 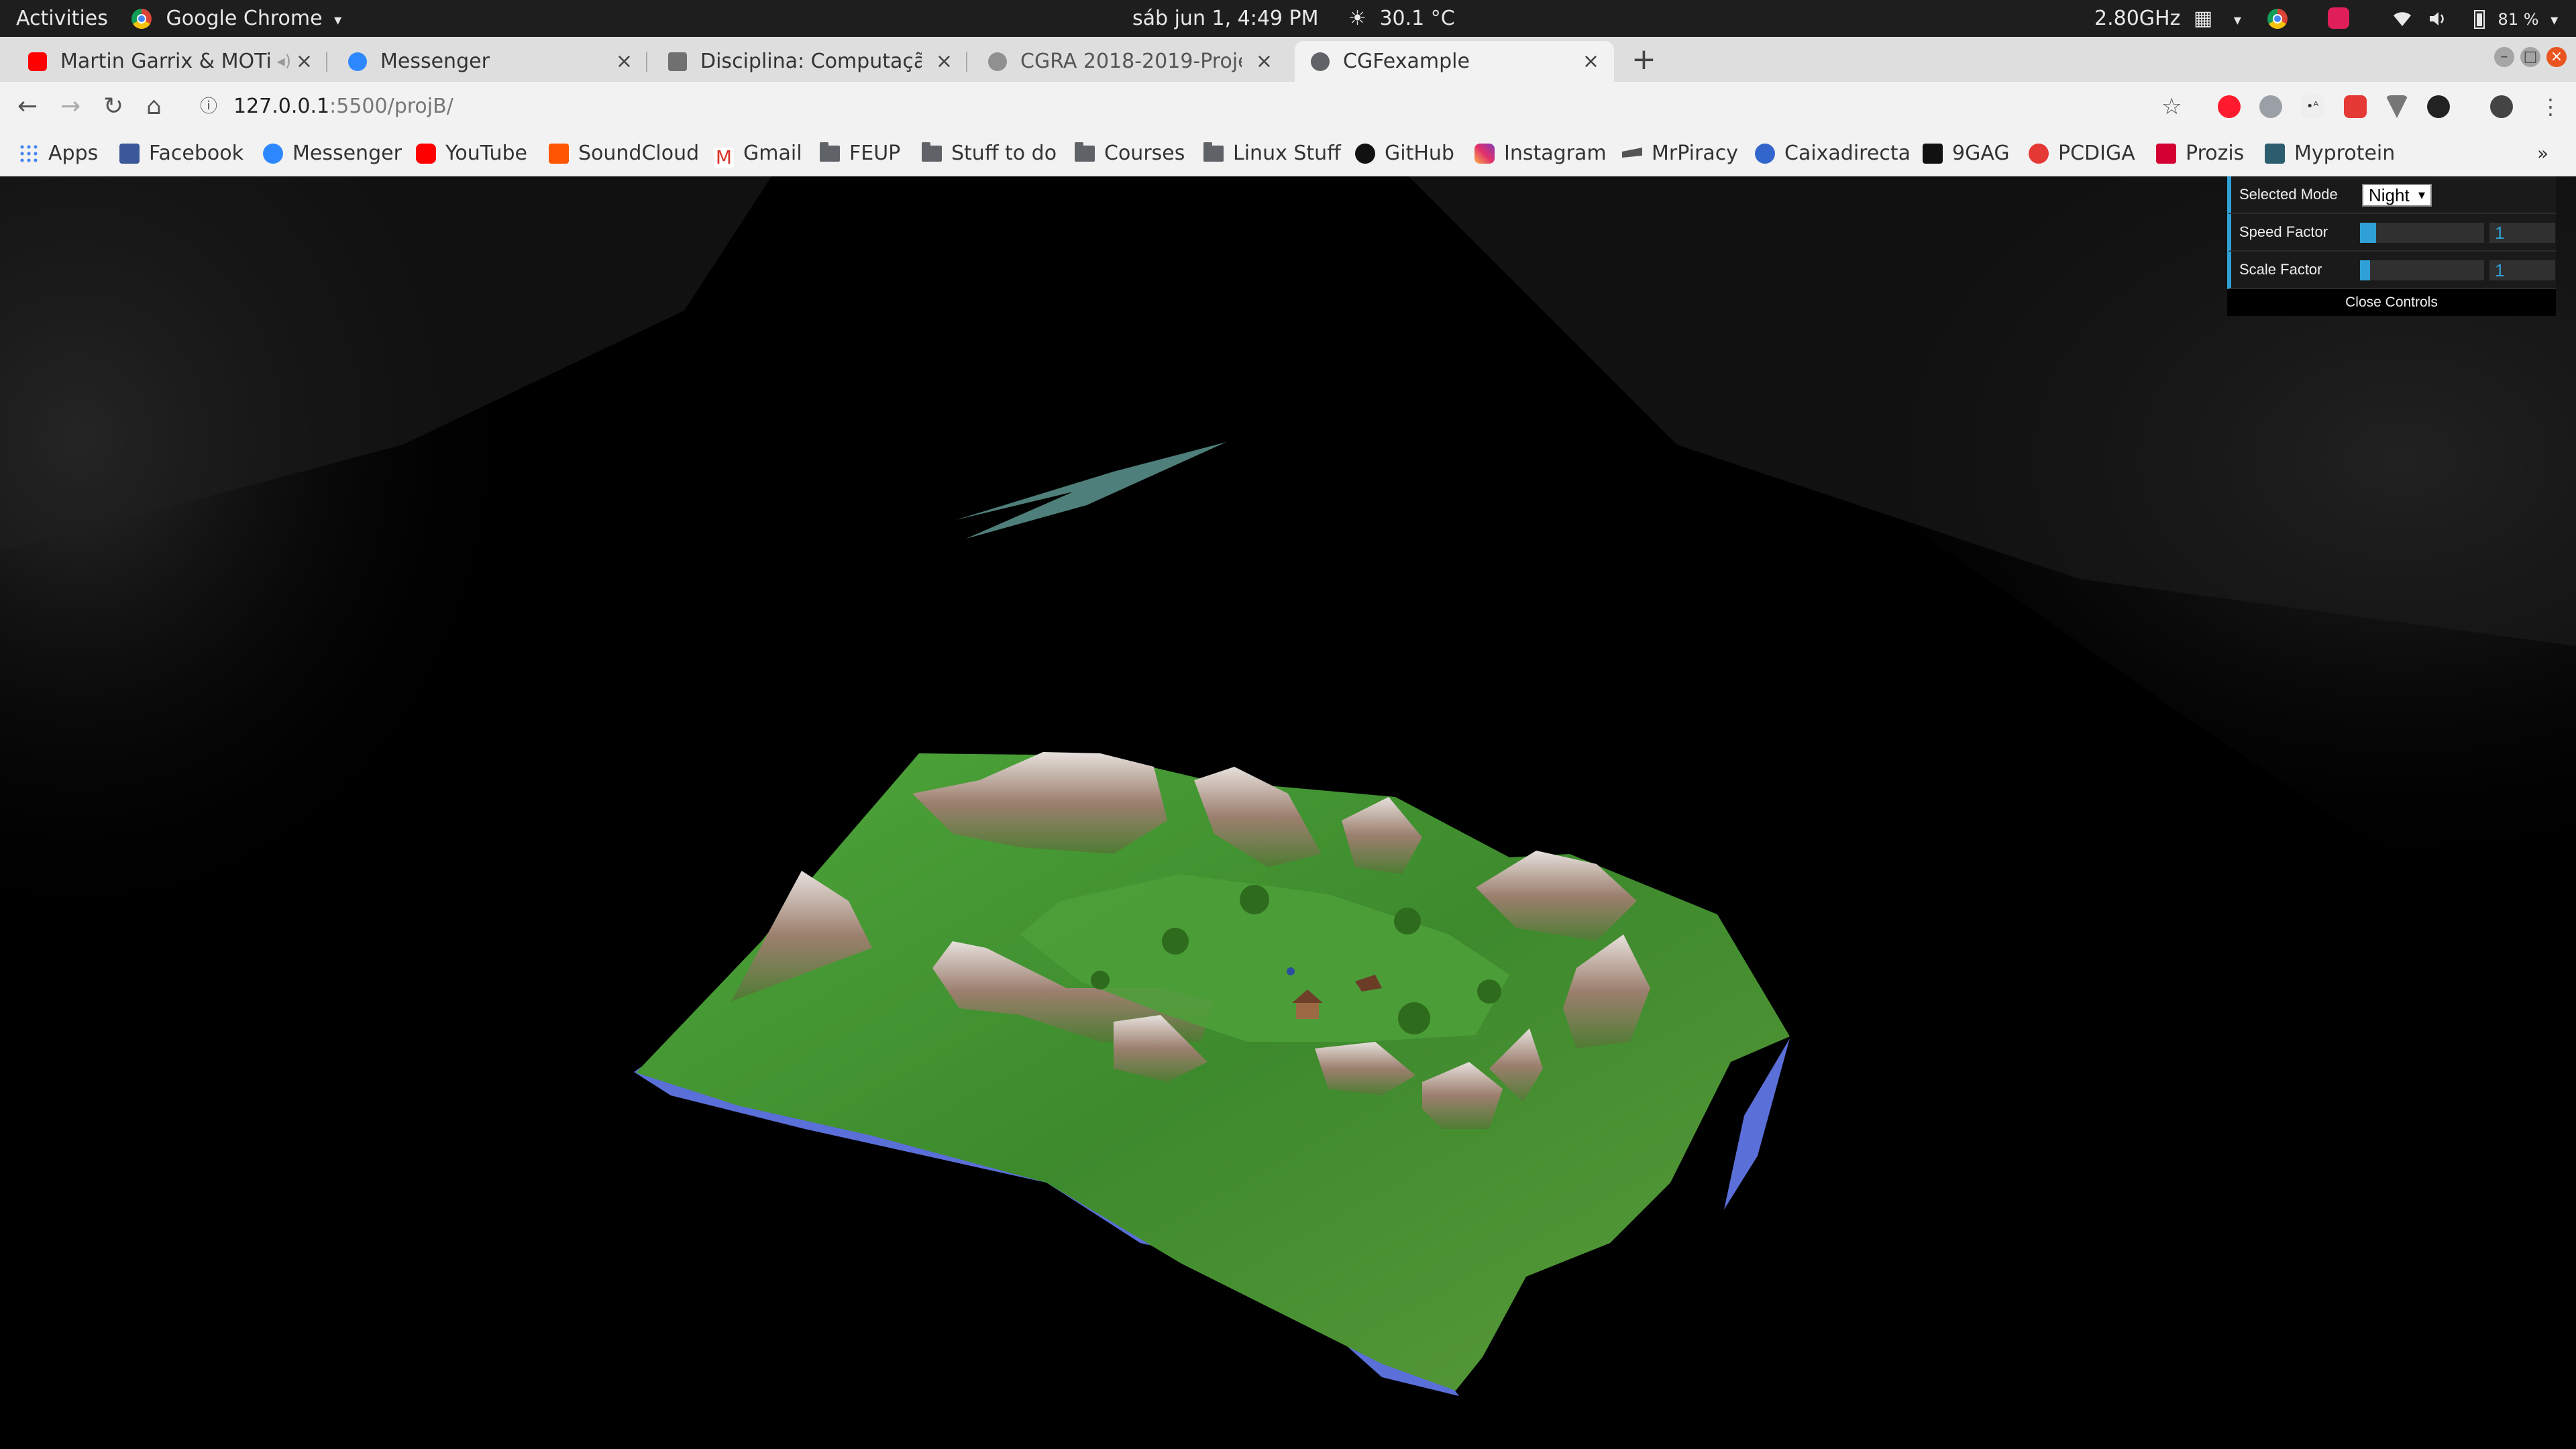 I want to click on youtube-favicon-icon, so click(x=37, y=61).